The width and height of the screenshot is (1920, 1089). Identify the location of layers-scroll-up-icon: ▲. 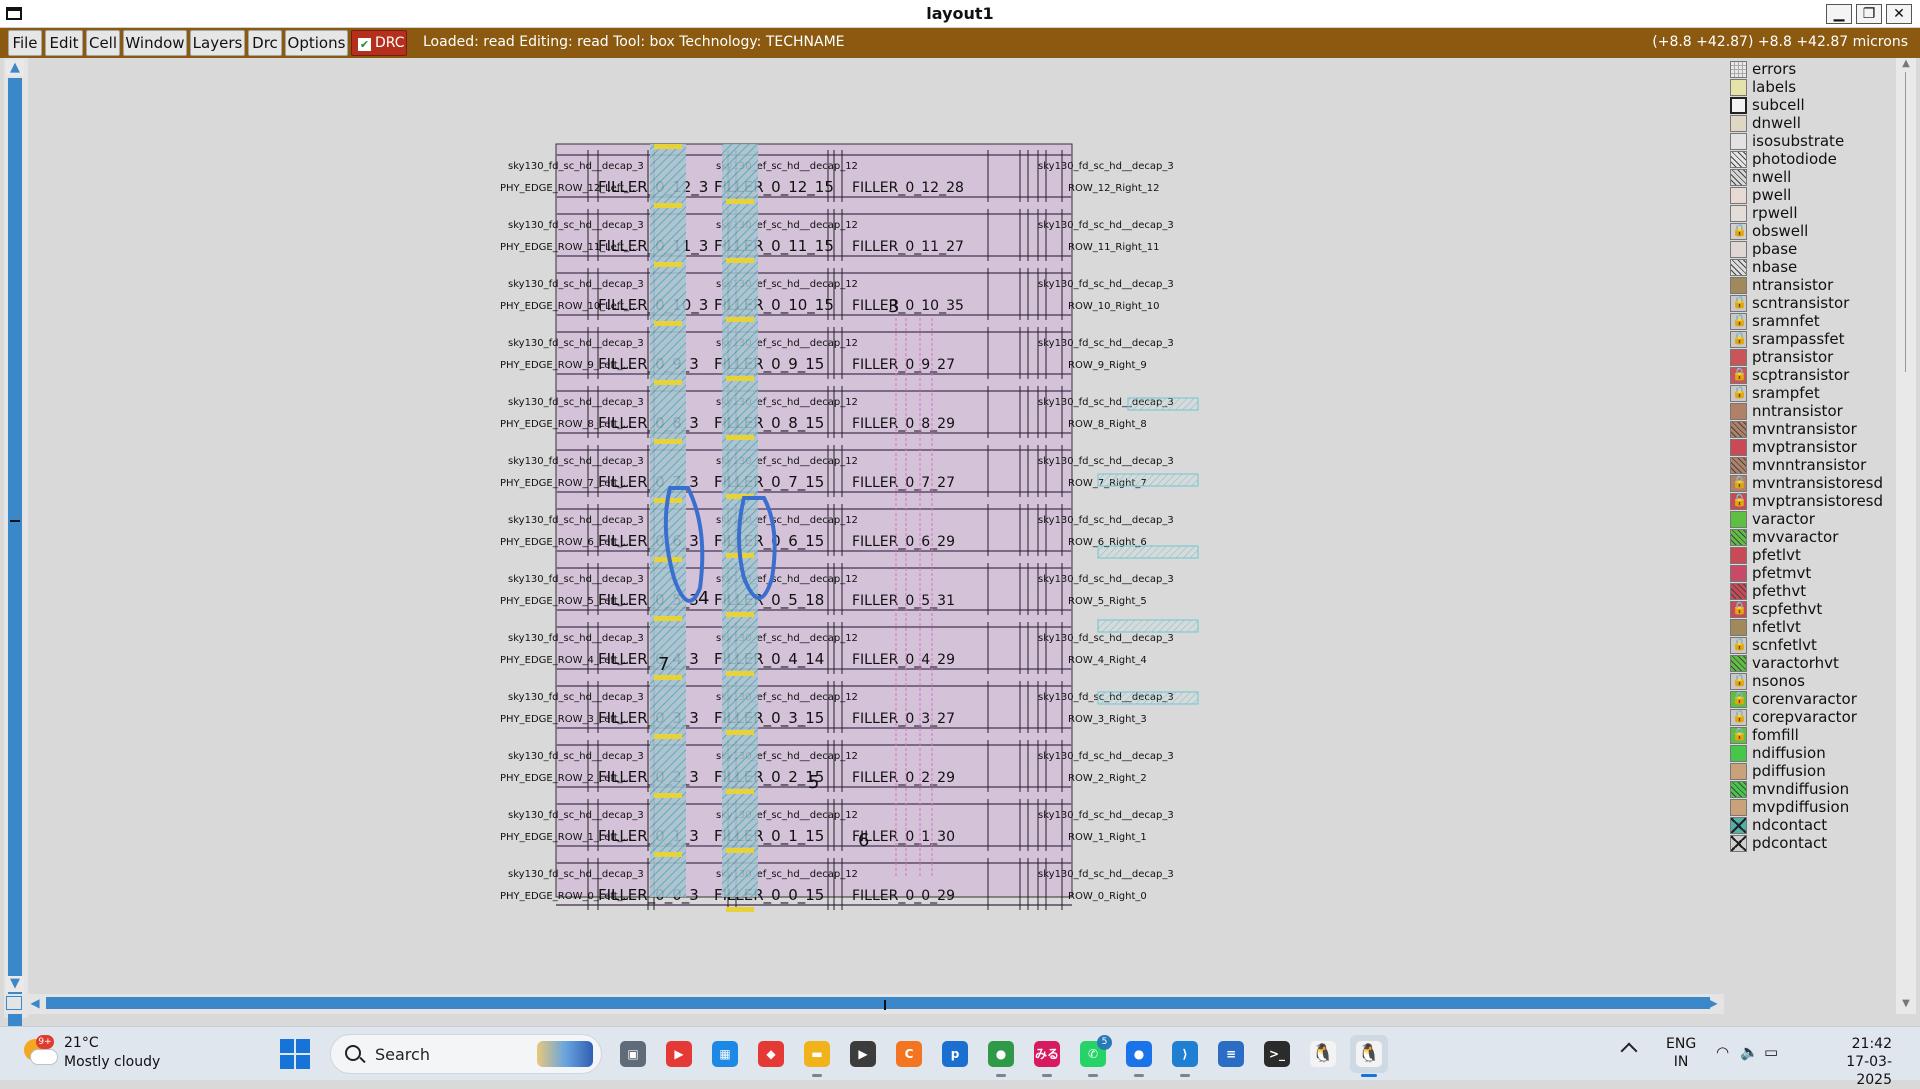
(1906, 64).